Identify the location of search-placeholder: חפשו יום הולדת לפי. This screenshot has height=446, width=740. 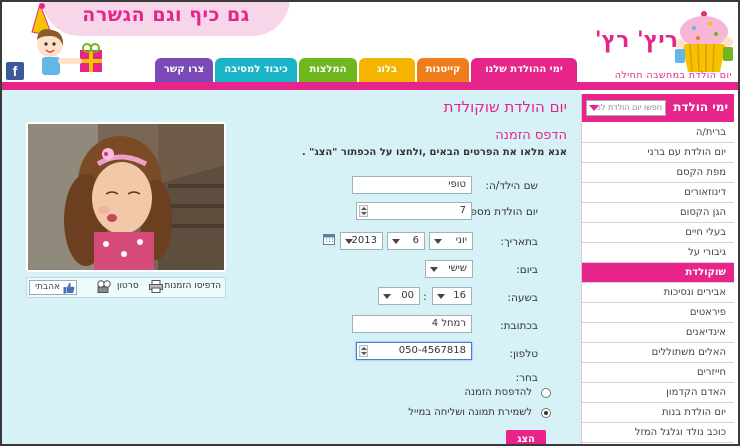
(628, 107).